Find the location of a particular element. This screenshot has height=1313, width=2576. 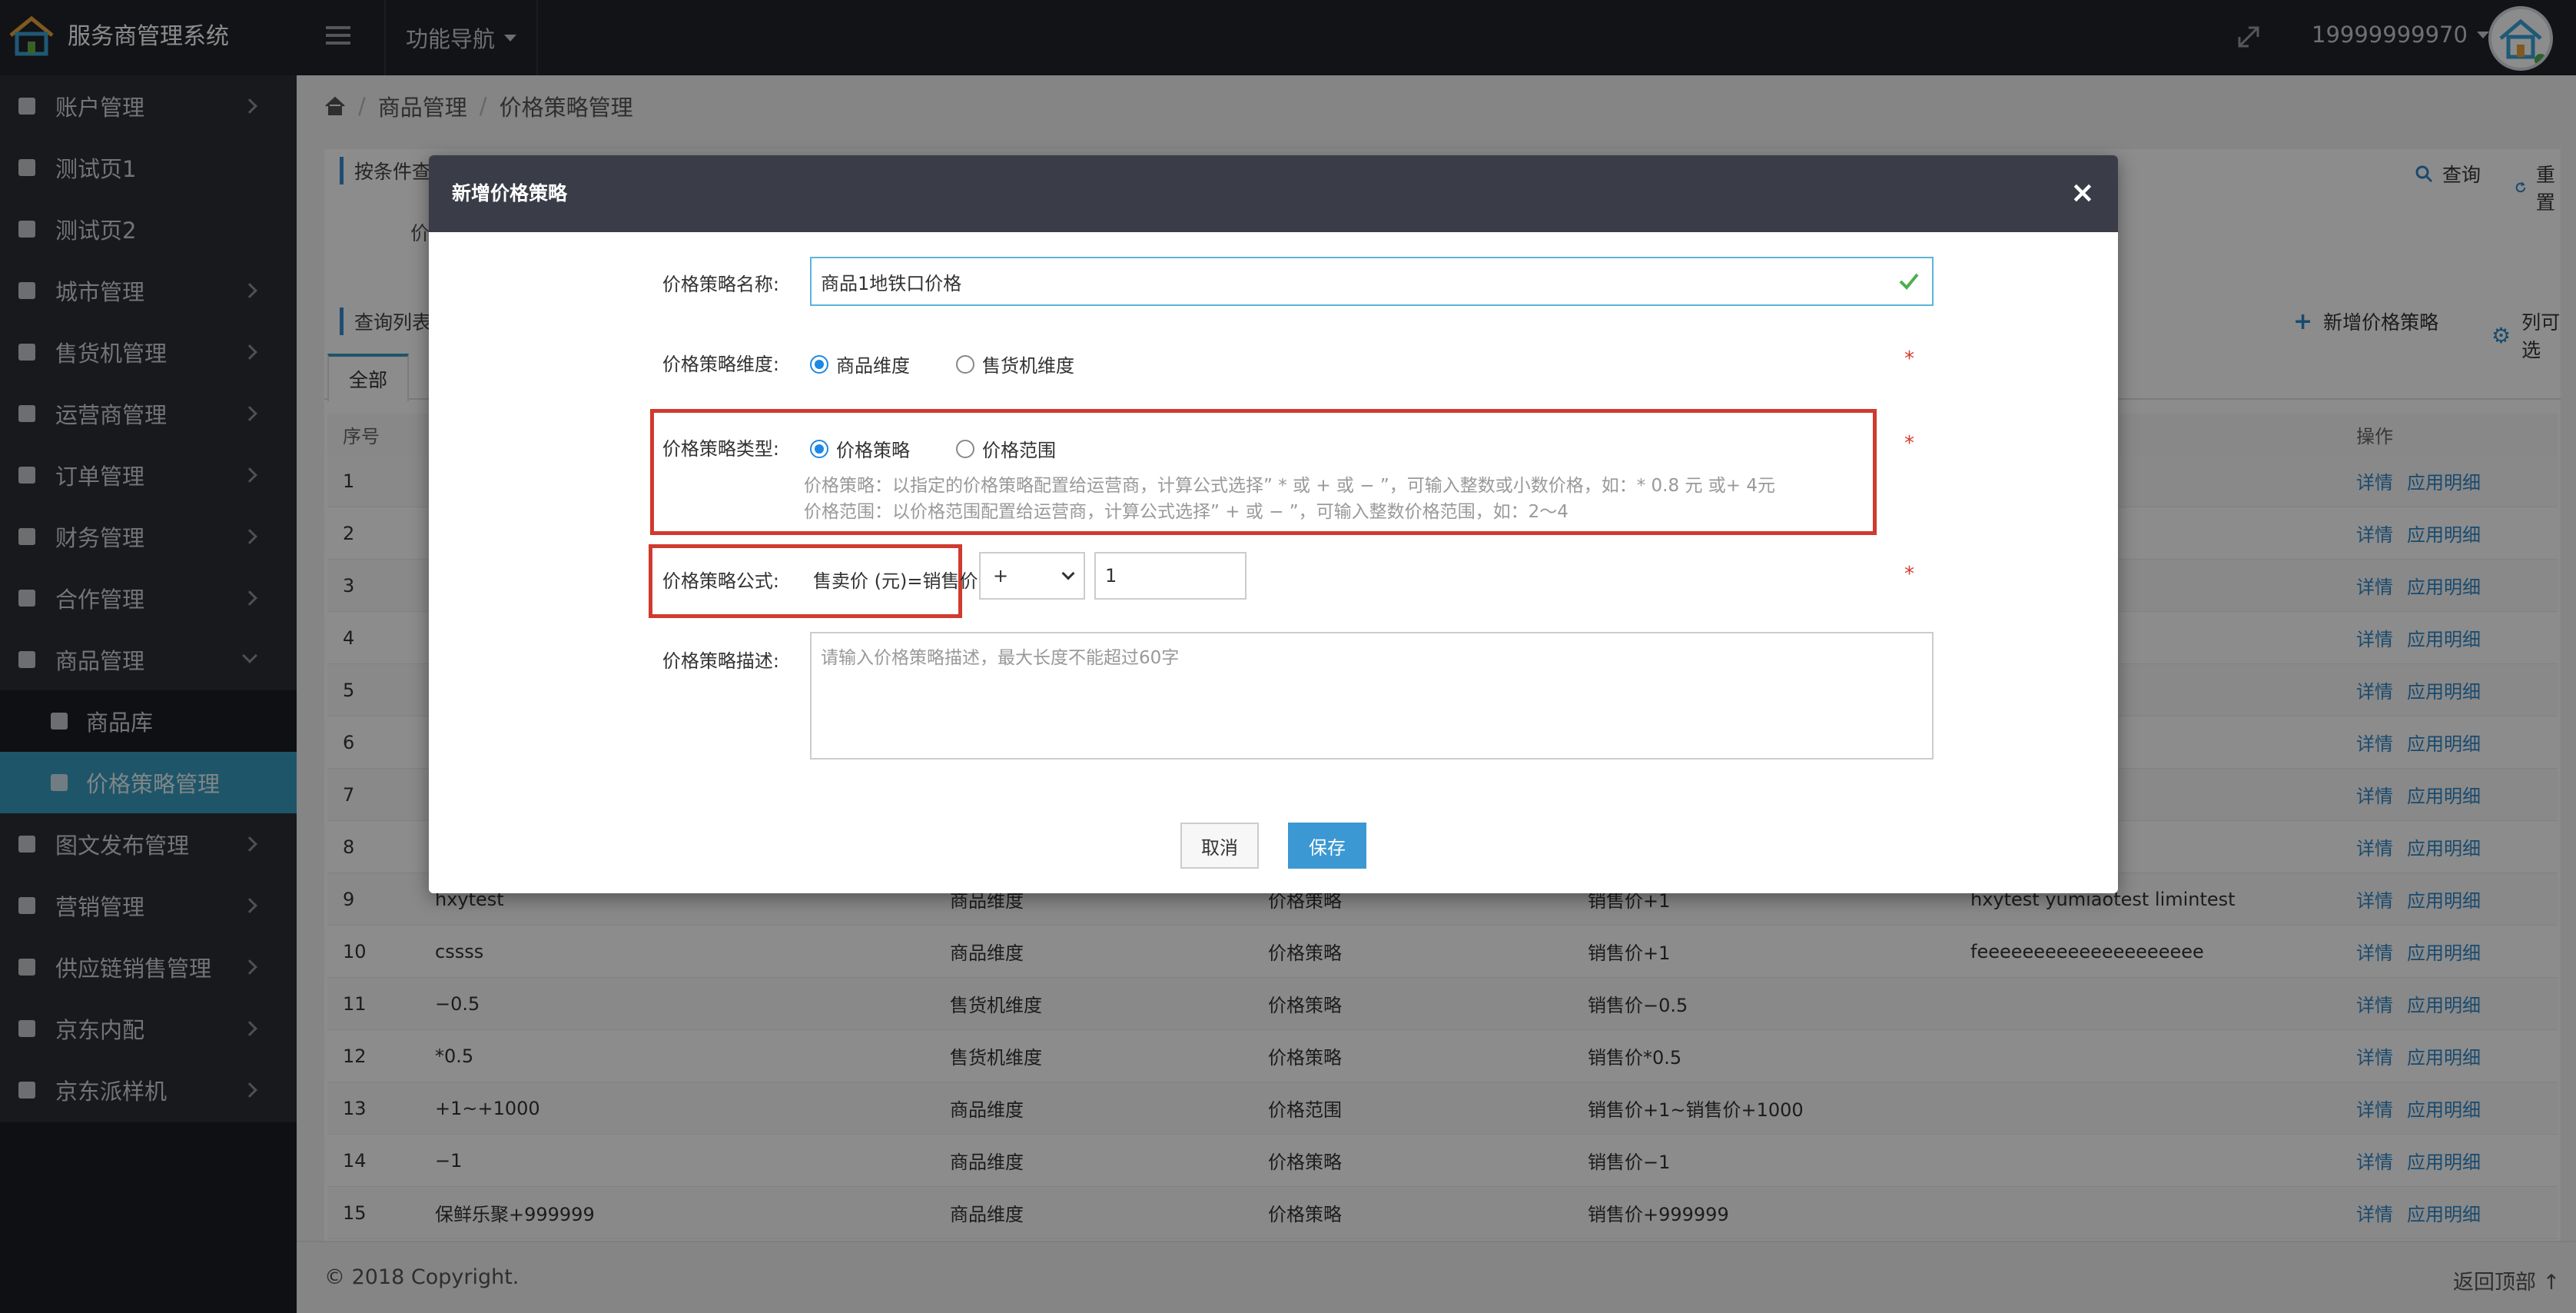

name-label: 价格策略名称: is located at coordinates (720, 285).